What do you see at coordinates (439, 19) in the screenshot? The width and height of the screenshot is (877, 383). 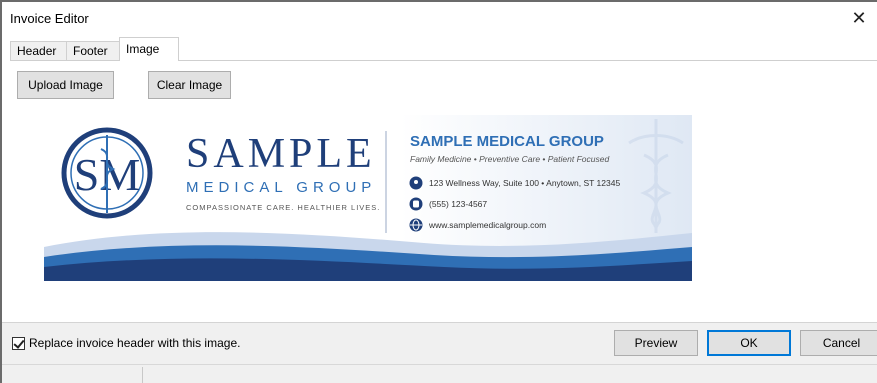 I see `title-bar: Invoice Editor ✕` at bounding box center [439, 19].